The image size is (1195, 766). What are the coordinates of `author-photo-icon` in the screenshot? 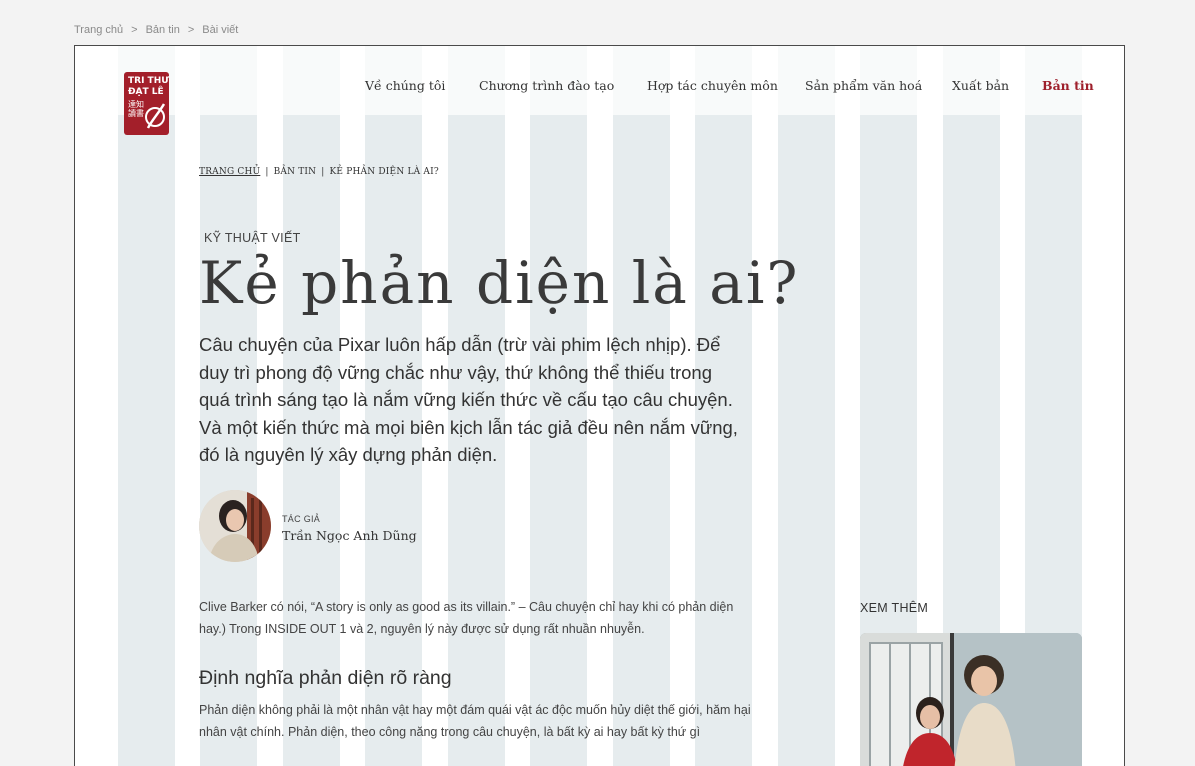 It's located at (235, 526).